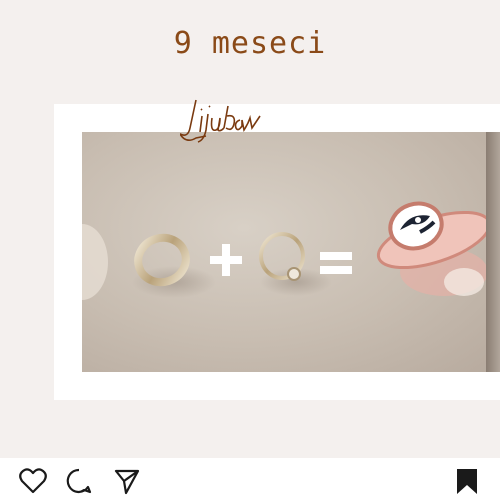 Image resolution: width=500 pixels, height=500 pixels. What do you see at coordinates (226, 260) in the screenshot?
I see `plus-sign` at bounding box center [226, 260].